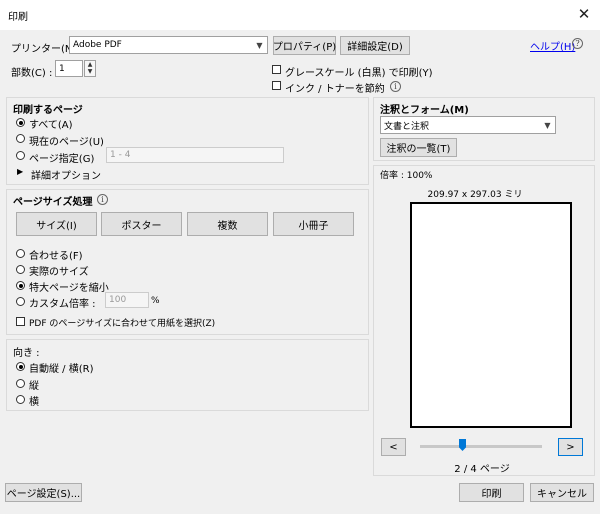 The height and width of the screenshot is (514, 600). What do you see at coordinates (32, 73) in the screenshot?
I see `copies-label: 部数(C) :` at bounding box center [32, 73].